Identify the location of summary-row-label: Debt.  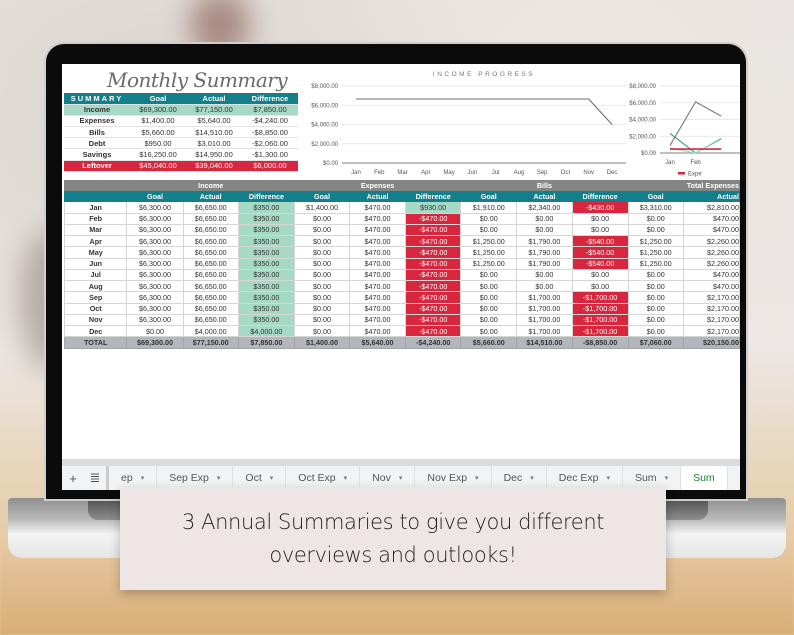
(97, 143).